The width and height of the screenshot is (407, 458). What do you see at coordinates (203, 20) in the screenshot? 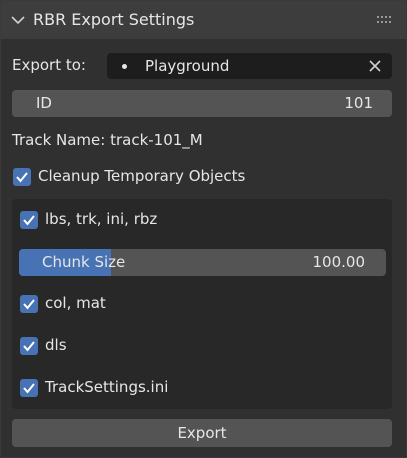
I see `panel-header: RBR Export Settings` at bounding box center [203, 20].